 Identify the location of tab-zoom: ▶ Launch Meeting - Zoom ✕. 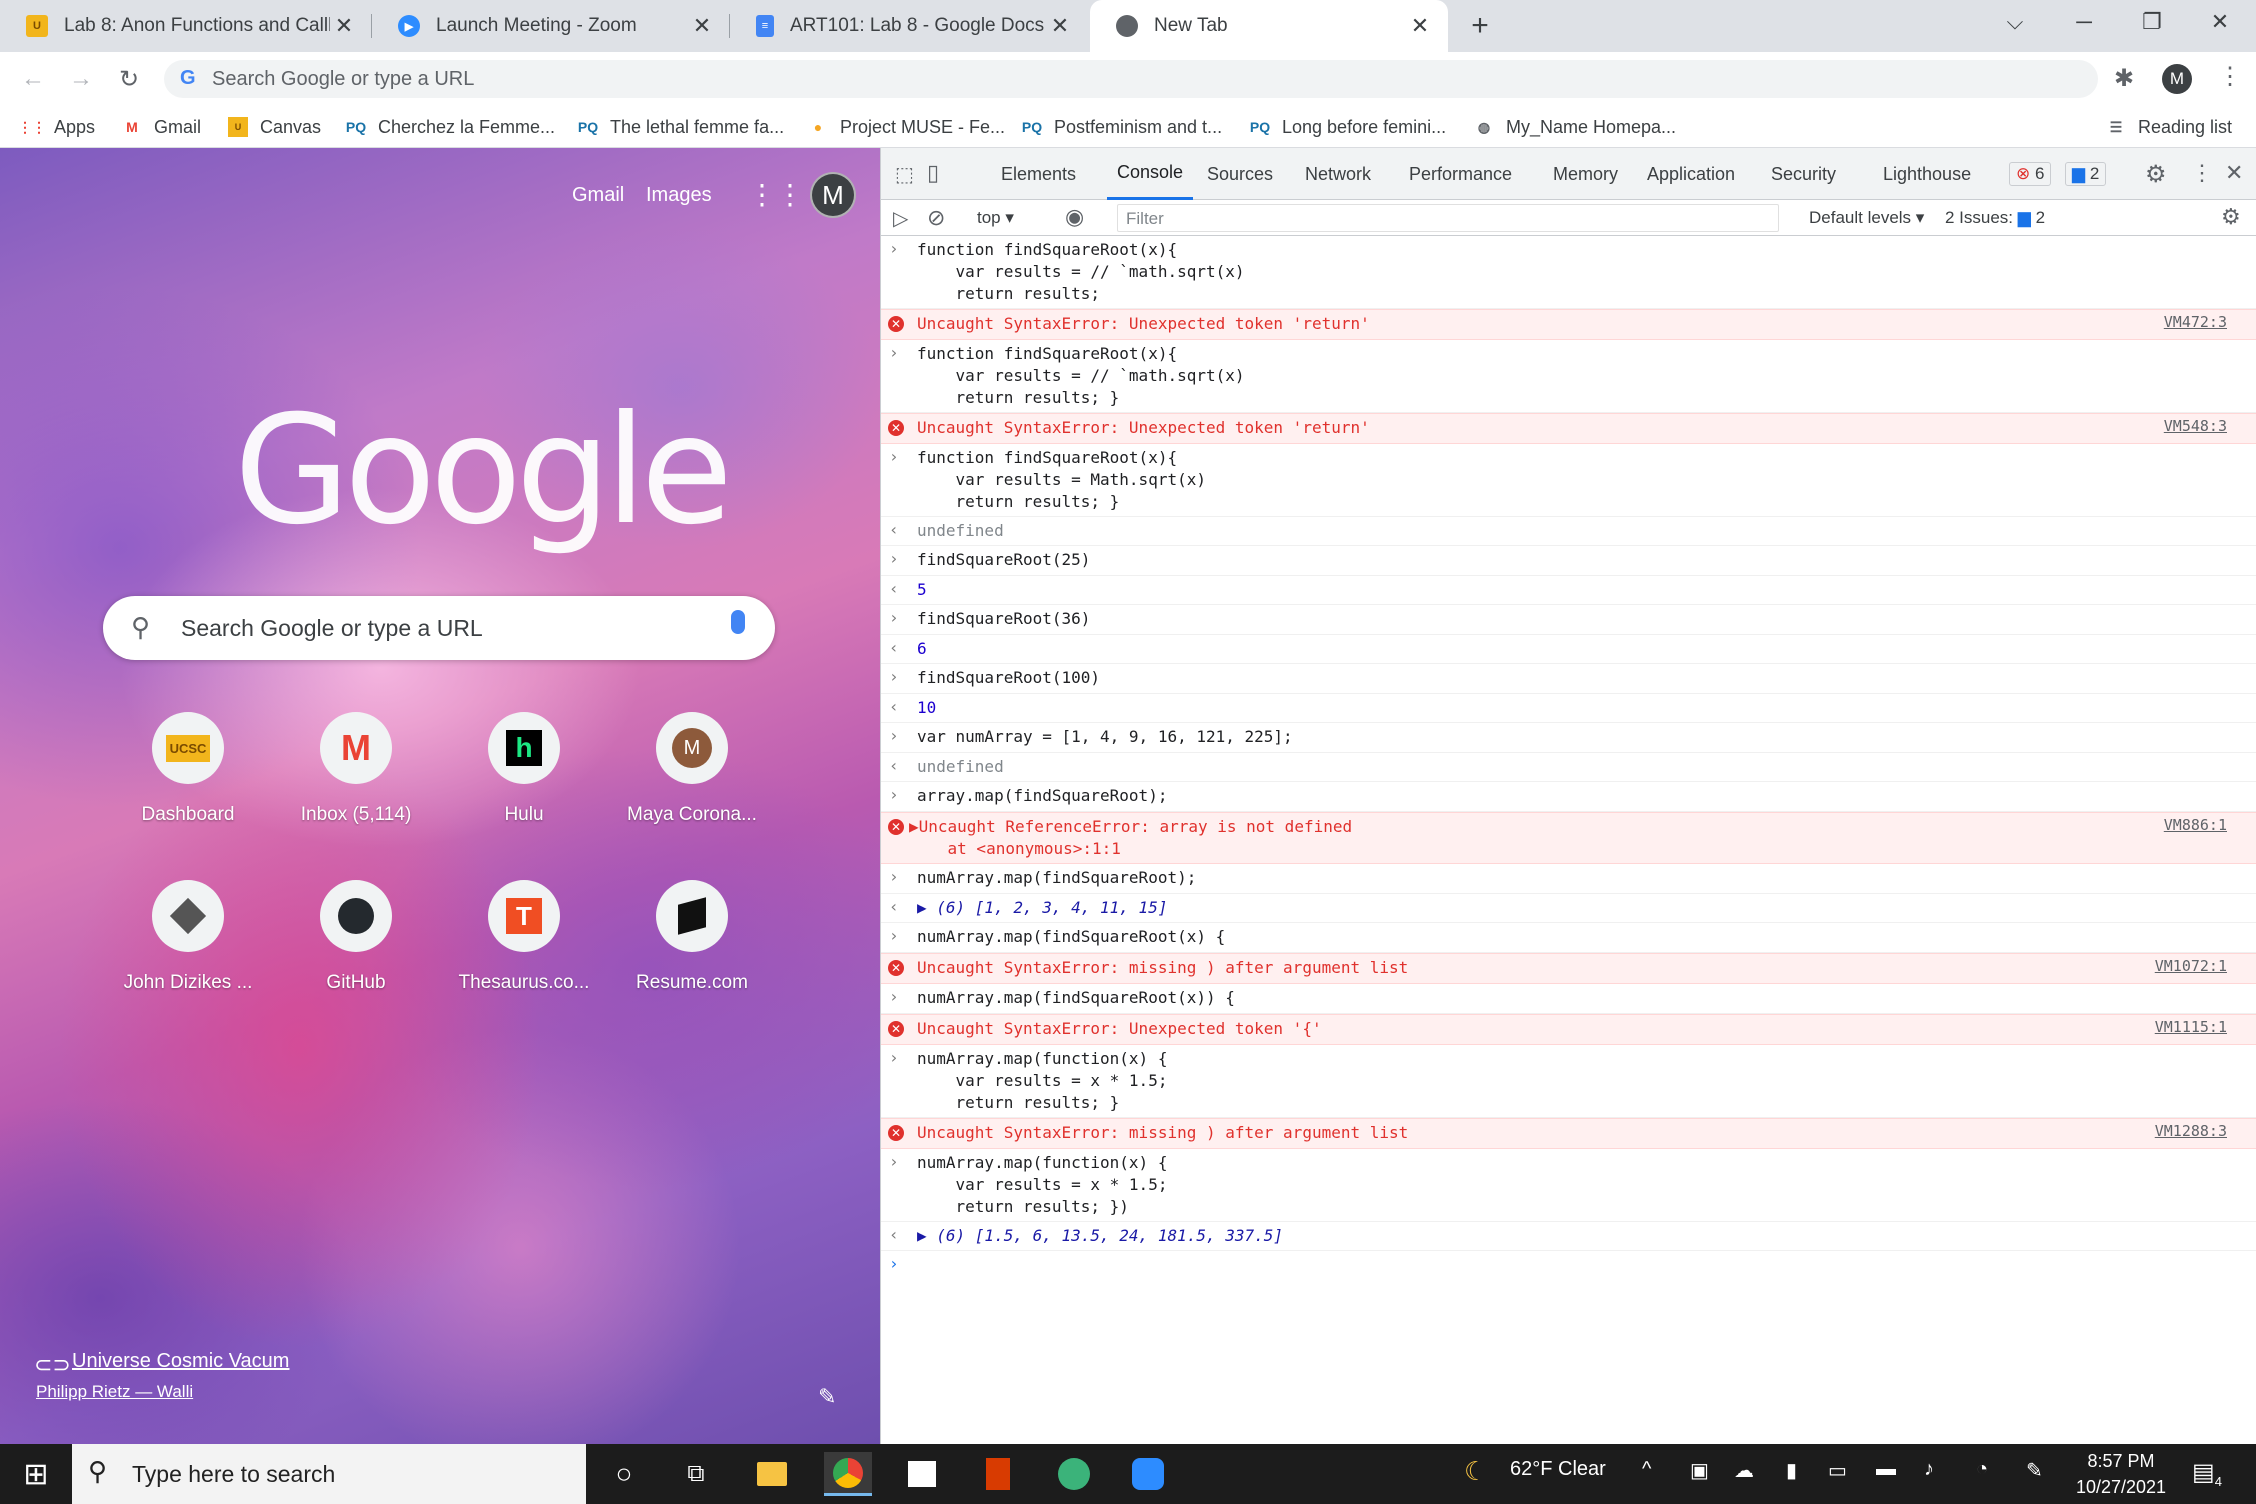
(551, 26).